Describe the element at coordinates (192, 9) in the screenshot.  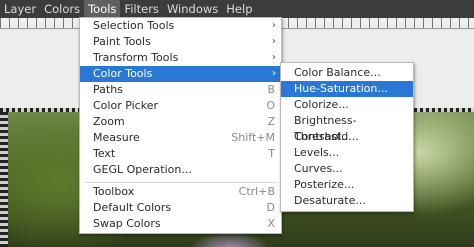
I see `menu-windows: Windows` at that location.